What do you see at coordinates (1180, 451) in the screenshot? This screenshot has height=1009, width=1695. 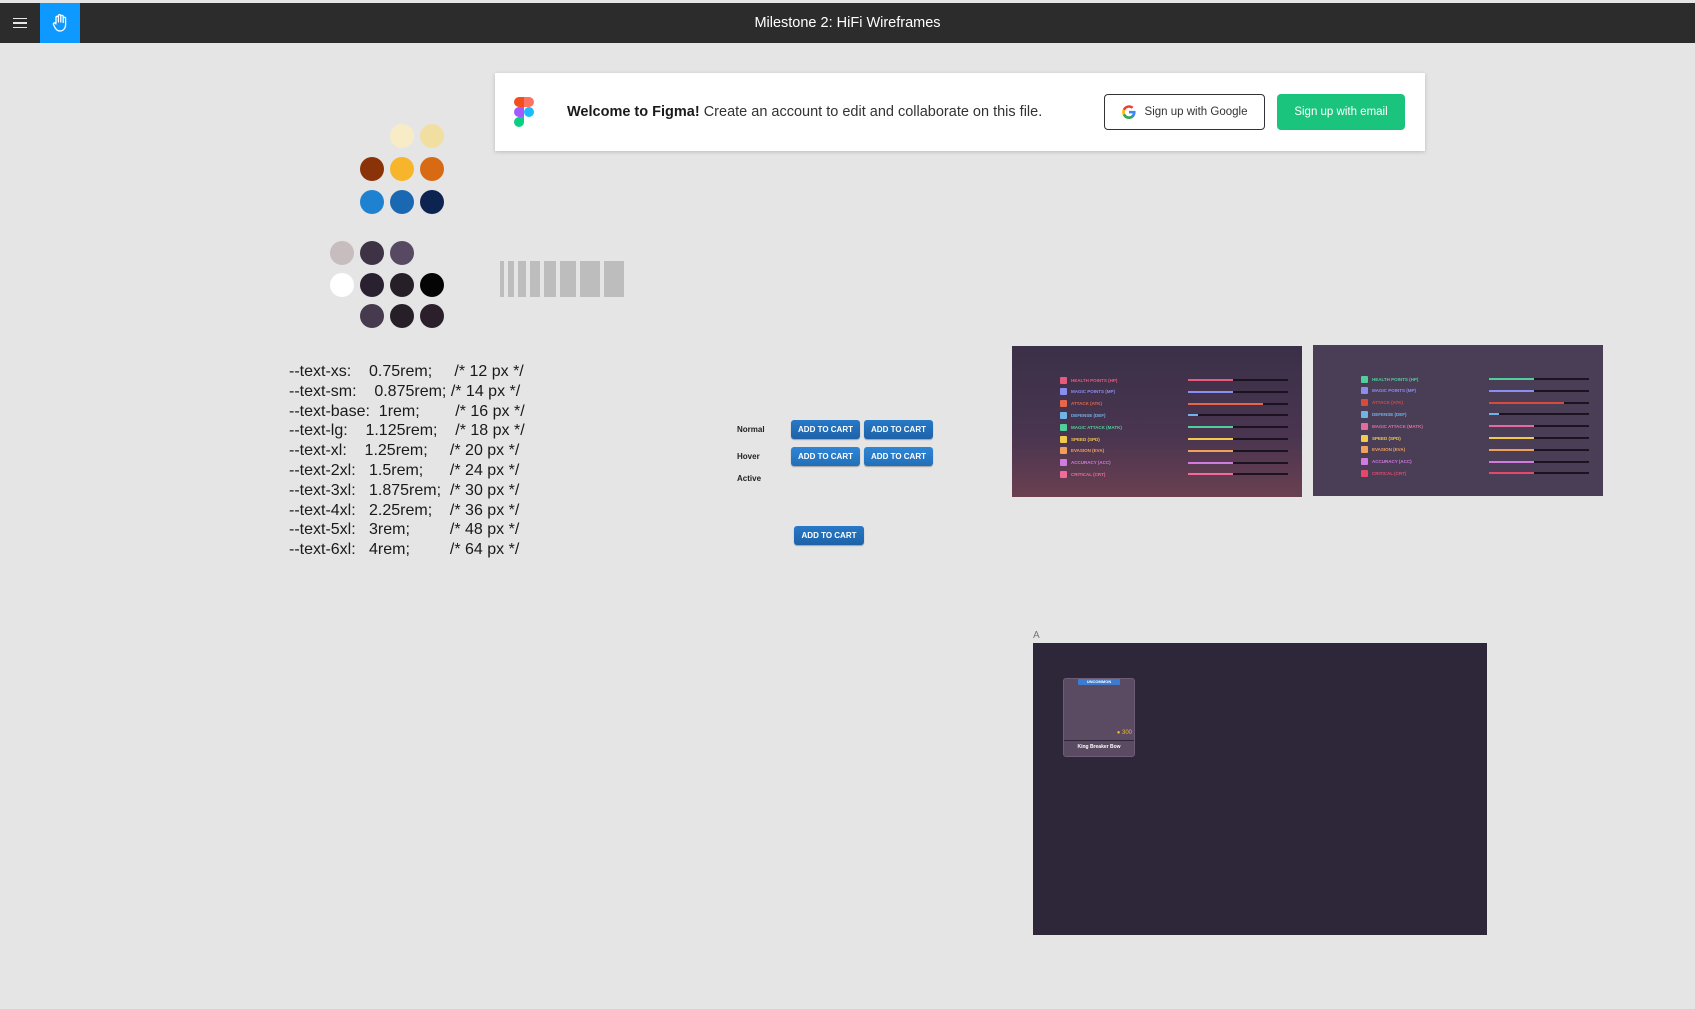 I see `stat-row: EVASION (EVA)` at bounding box center [1180, 451].